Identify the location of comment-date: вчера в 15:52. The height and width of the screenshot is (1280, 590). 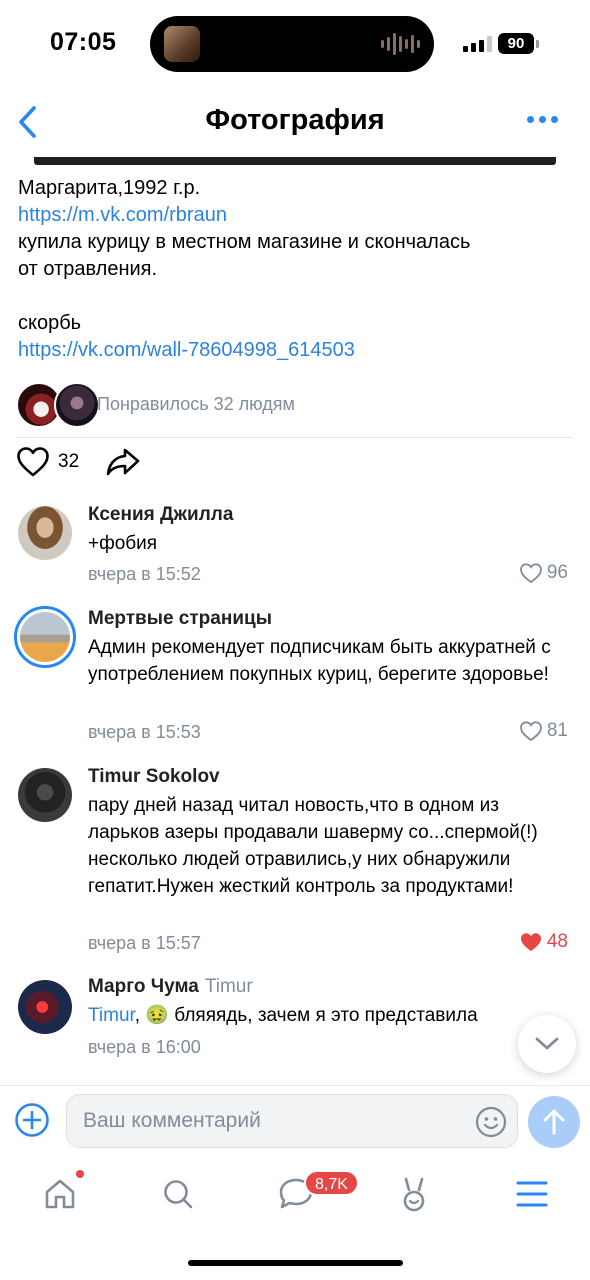
(144, 574).